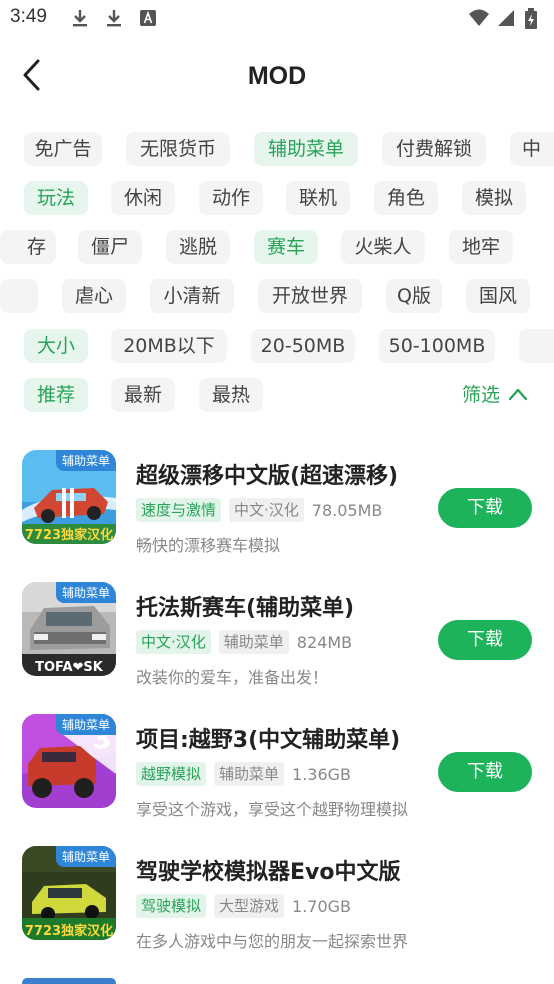 The width and height of the screenshot is (554, 984). I want to click on chevron-up-icon, so click(518, 395).